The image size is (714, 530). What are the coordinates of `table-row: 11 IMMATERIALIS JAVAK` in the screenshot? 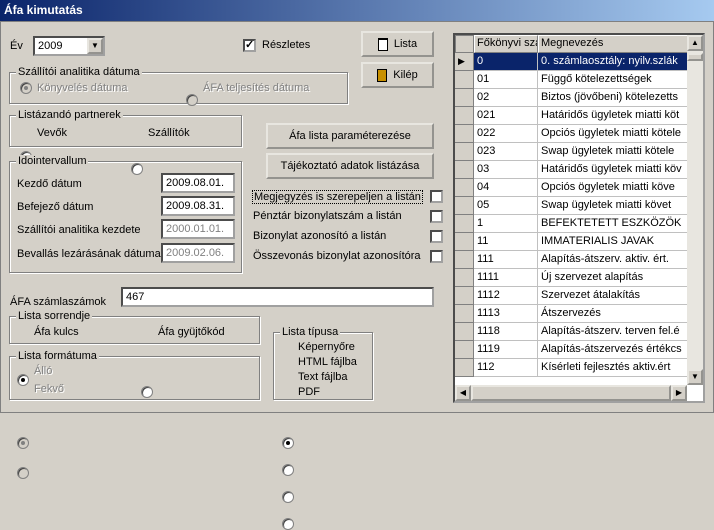 It's located at (579, 242).